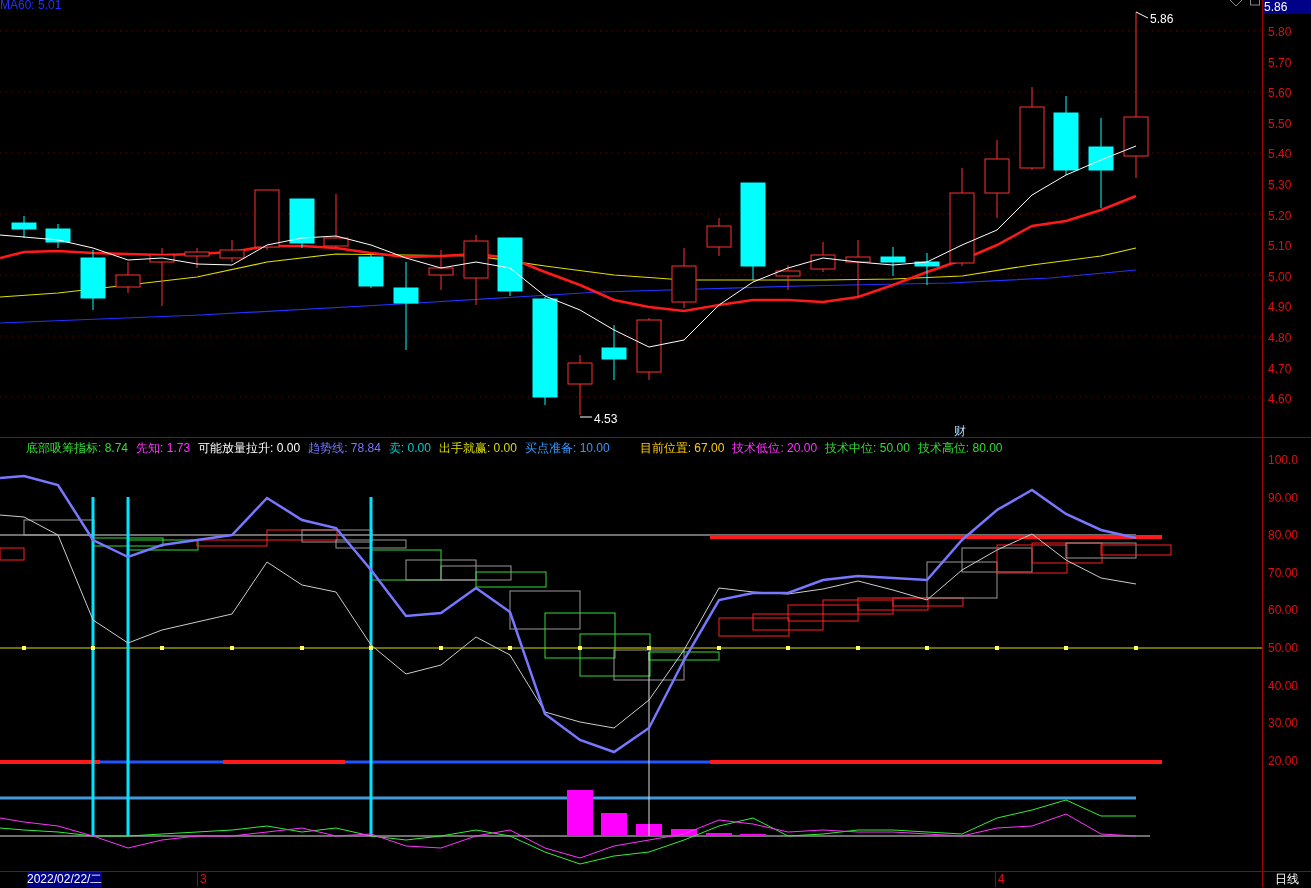 The height and width of the screenshot is (888, 1311). What do you see at coordinates (567, 448) in the screenshot?
I see `indicator-legend-item: 买点准备: 10.00` at bounding box center [567, 448].